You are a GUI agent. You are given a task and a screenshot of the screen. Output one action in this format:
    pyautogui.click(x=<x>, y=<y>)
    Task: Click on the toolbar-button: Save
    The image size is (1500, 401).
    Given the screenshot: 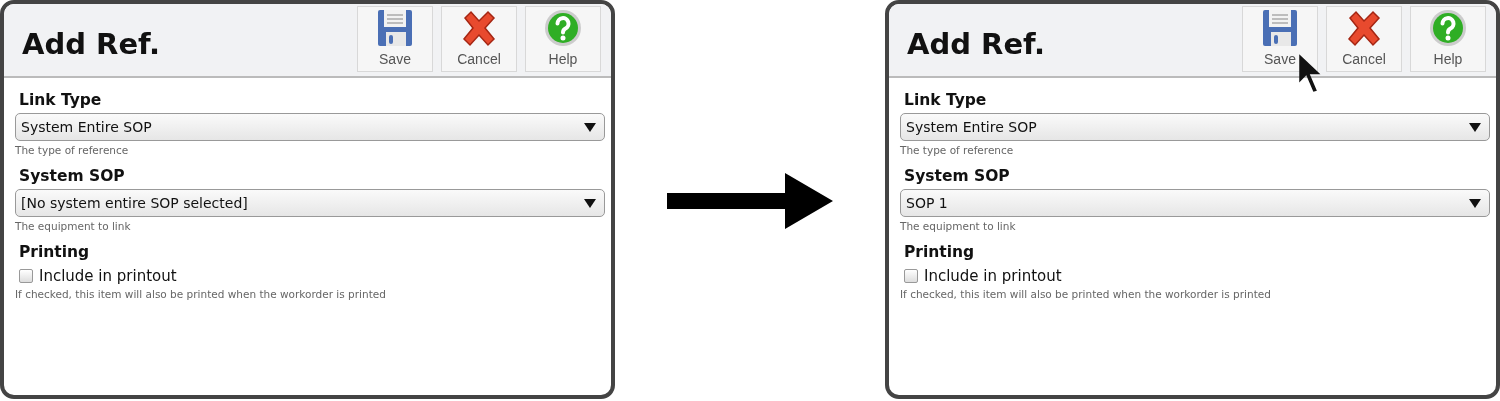 What is the action you would take?
    pyautogui.click(x=395, y=39)
    